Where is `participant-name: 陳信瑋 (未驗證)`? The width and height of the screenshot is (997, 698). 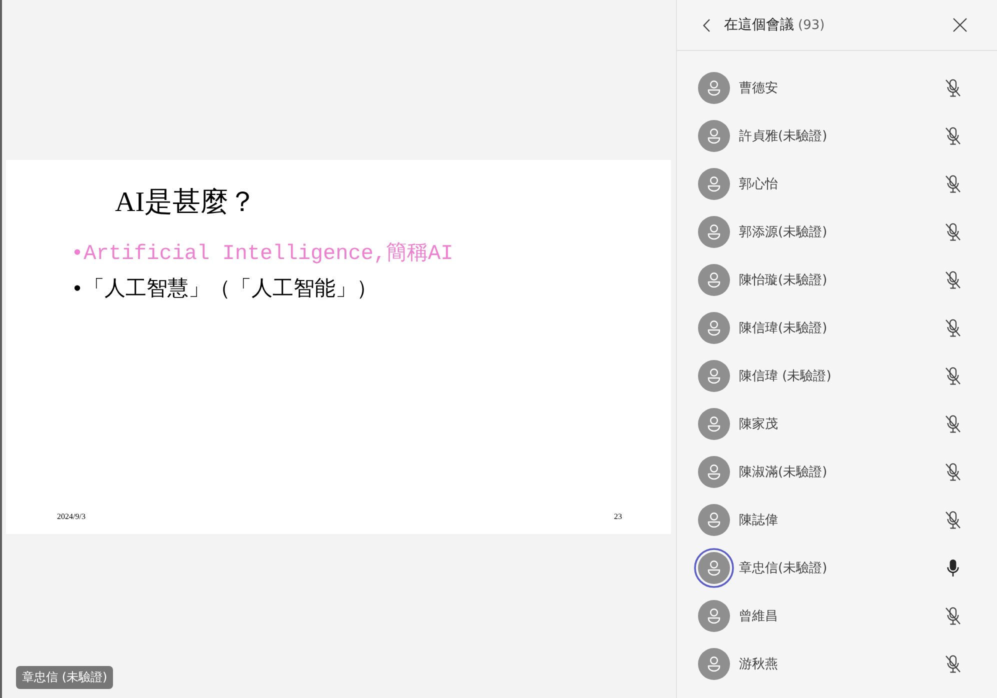
participant-name: 陳信瑋 (未驗證) is located at coordinates (785, 376).